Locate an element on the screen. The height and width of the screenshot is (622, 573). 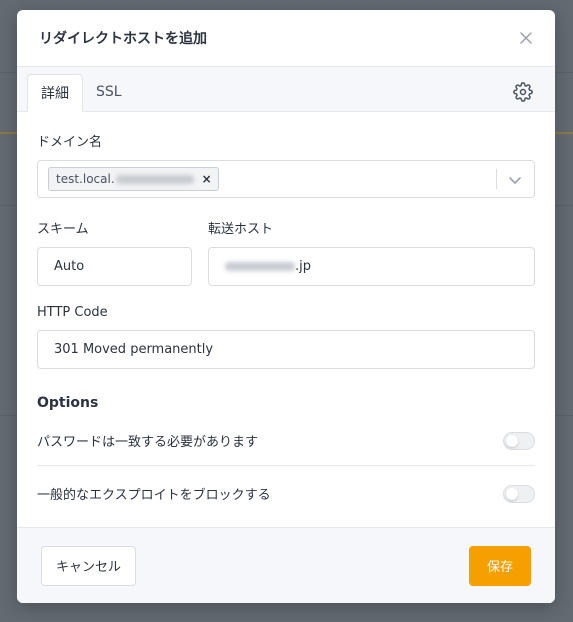
scheme-label: スキーム is located at coordinates (63, 229).